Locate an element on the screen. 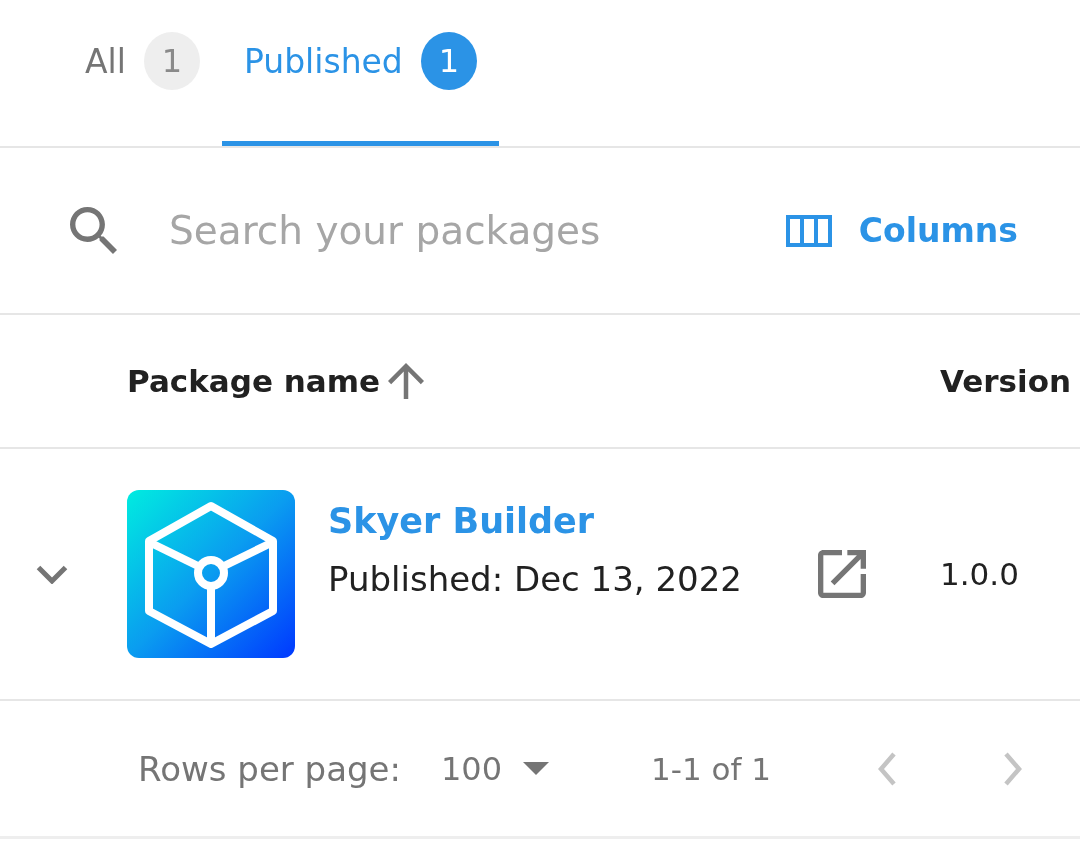 The image size is (1080, 841). column-header: Version is located at coordinates (1006, 381).